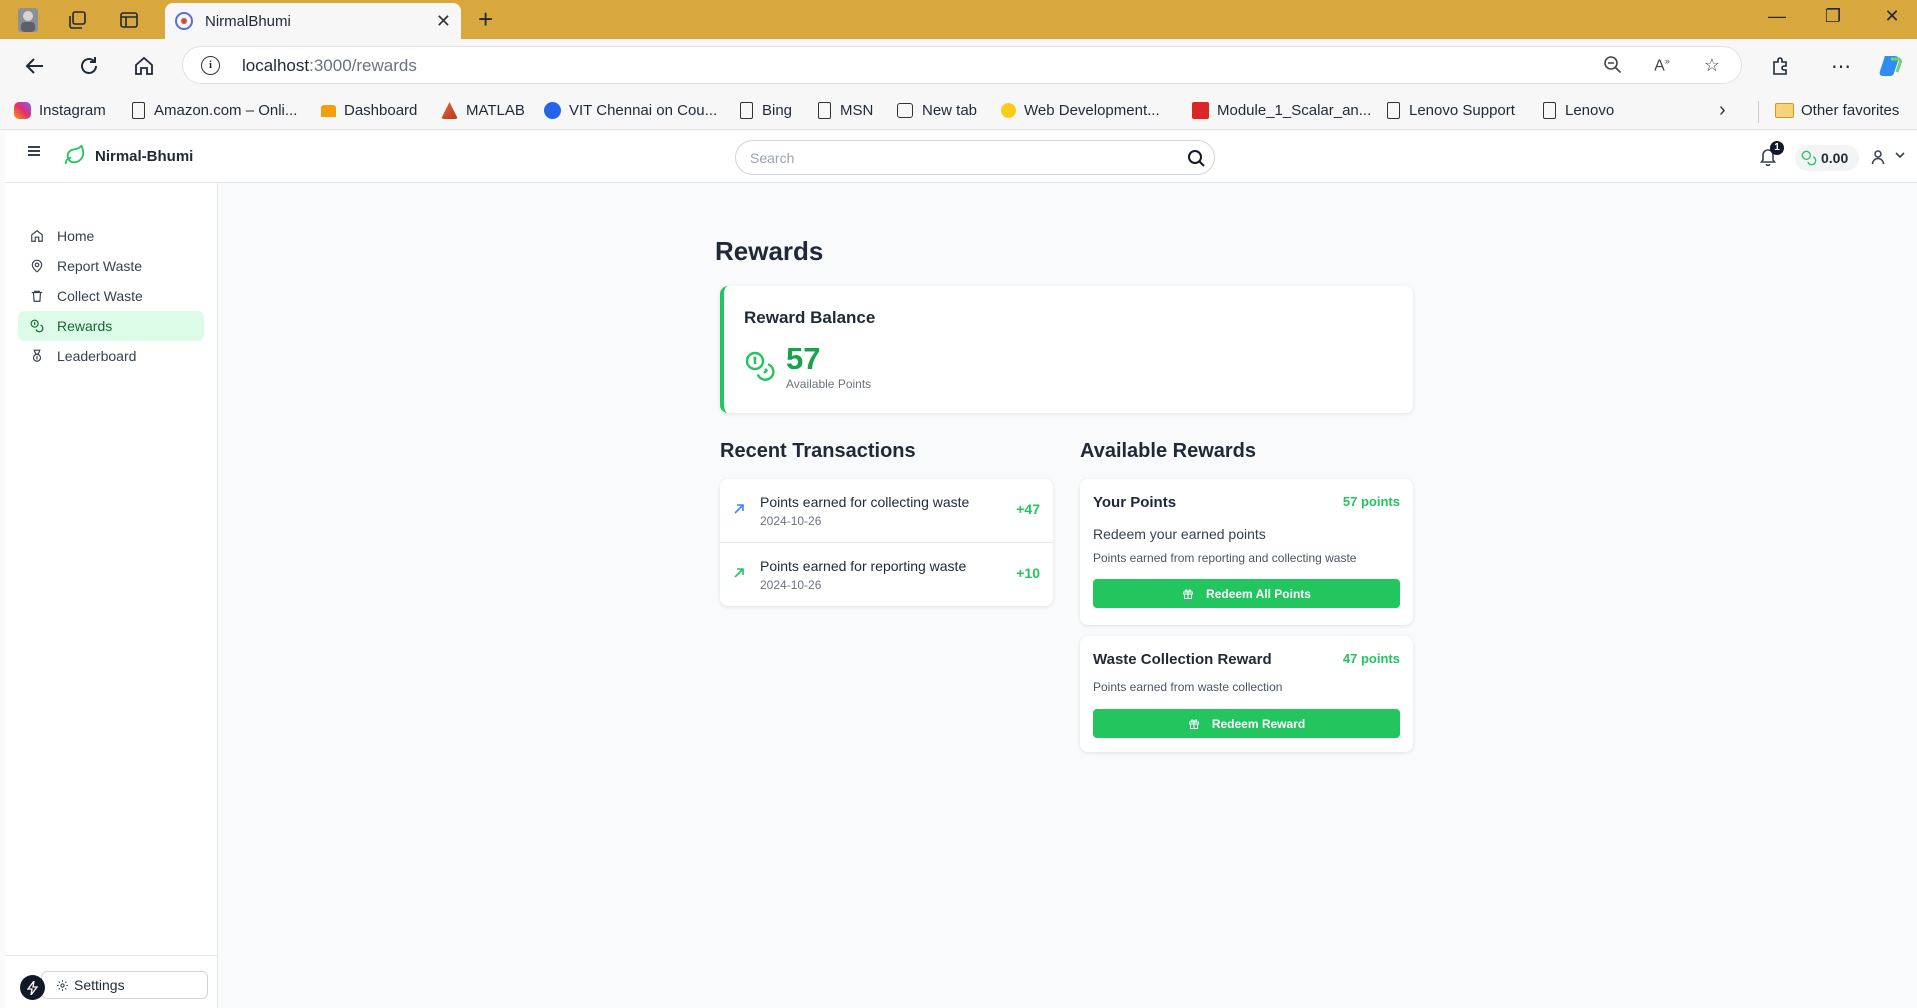 Image resolution: width=1917 pixels, height=1008 pixels. Describe the element at coordinates (803, 358) in the screenshot. I see `balance-value: 57` at that location.